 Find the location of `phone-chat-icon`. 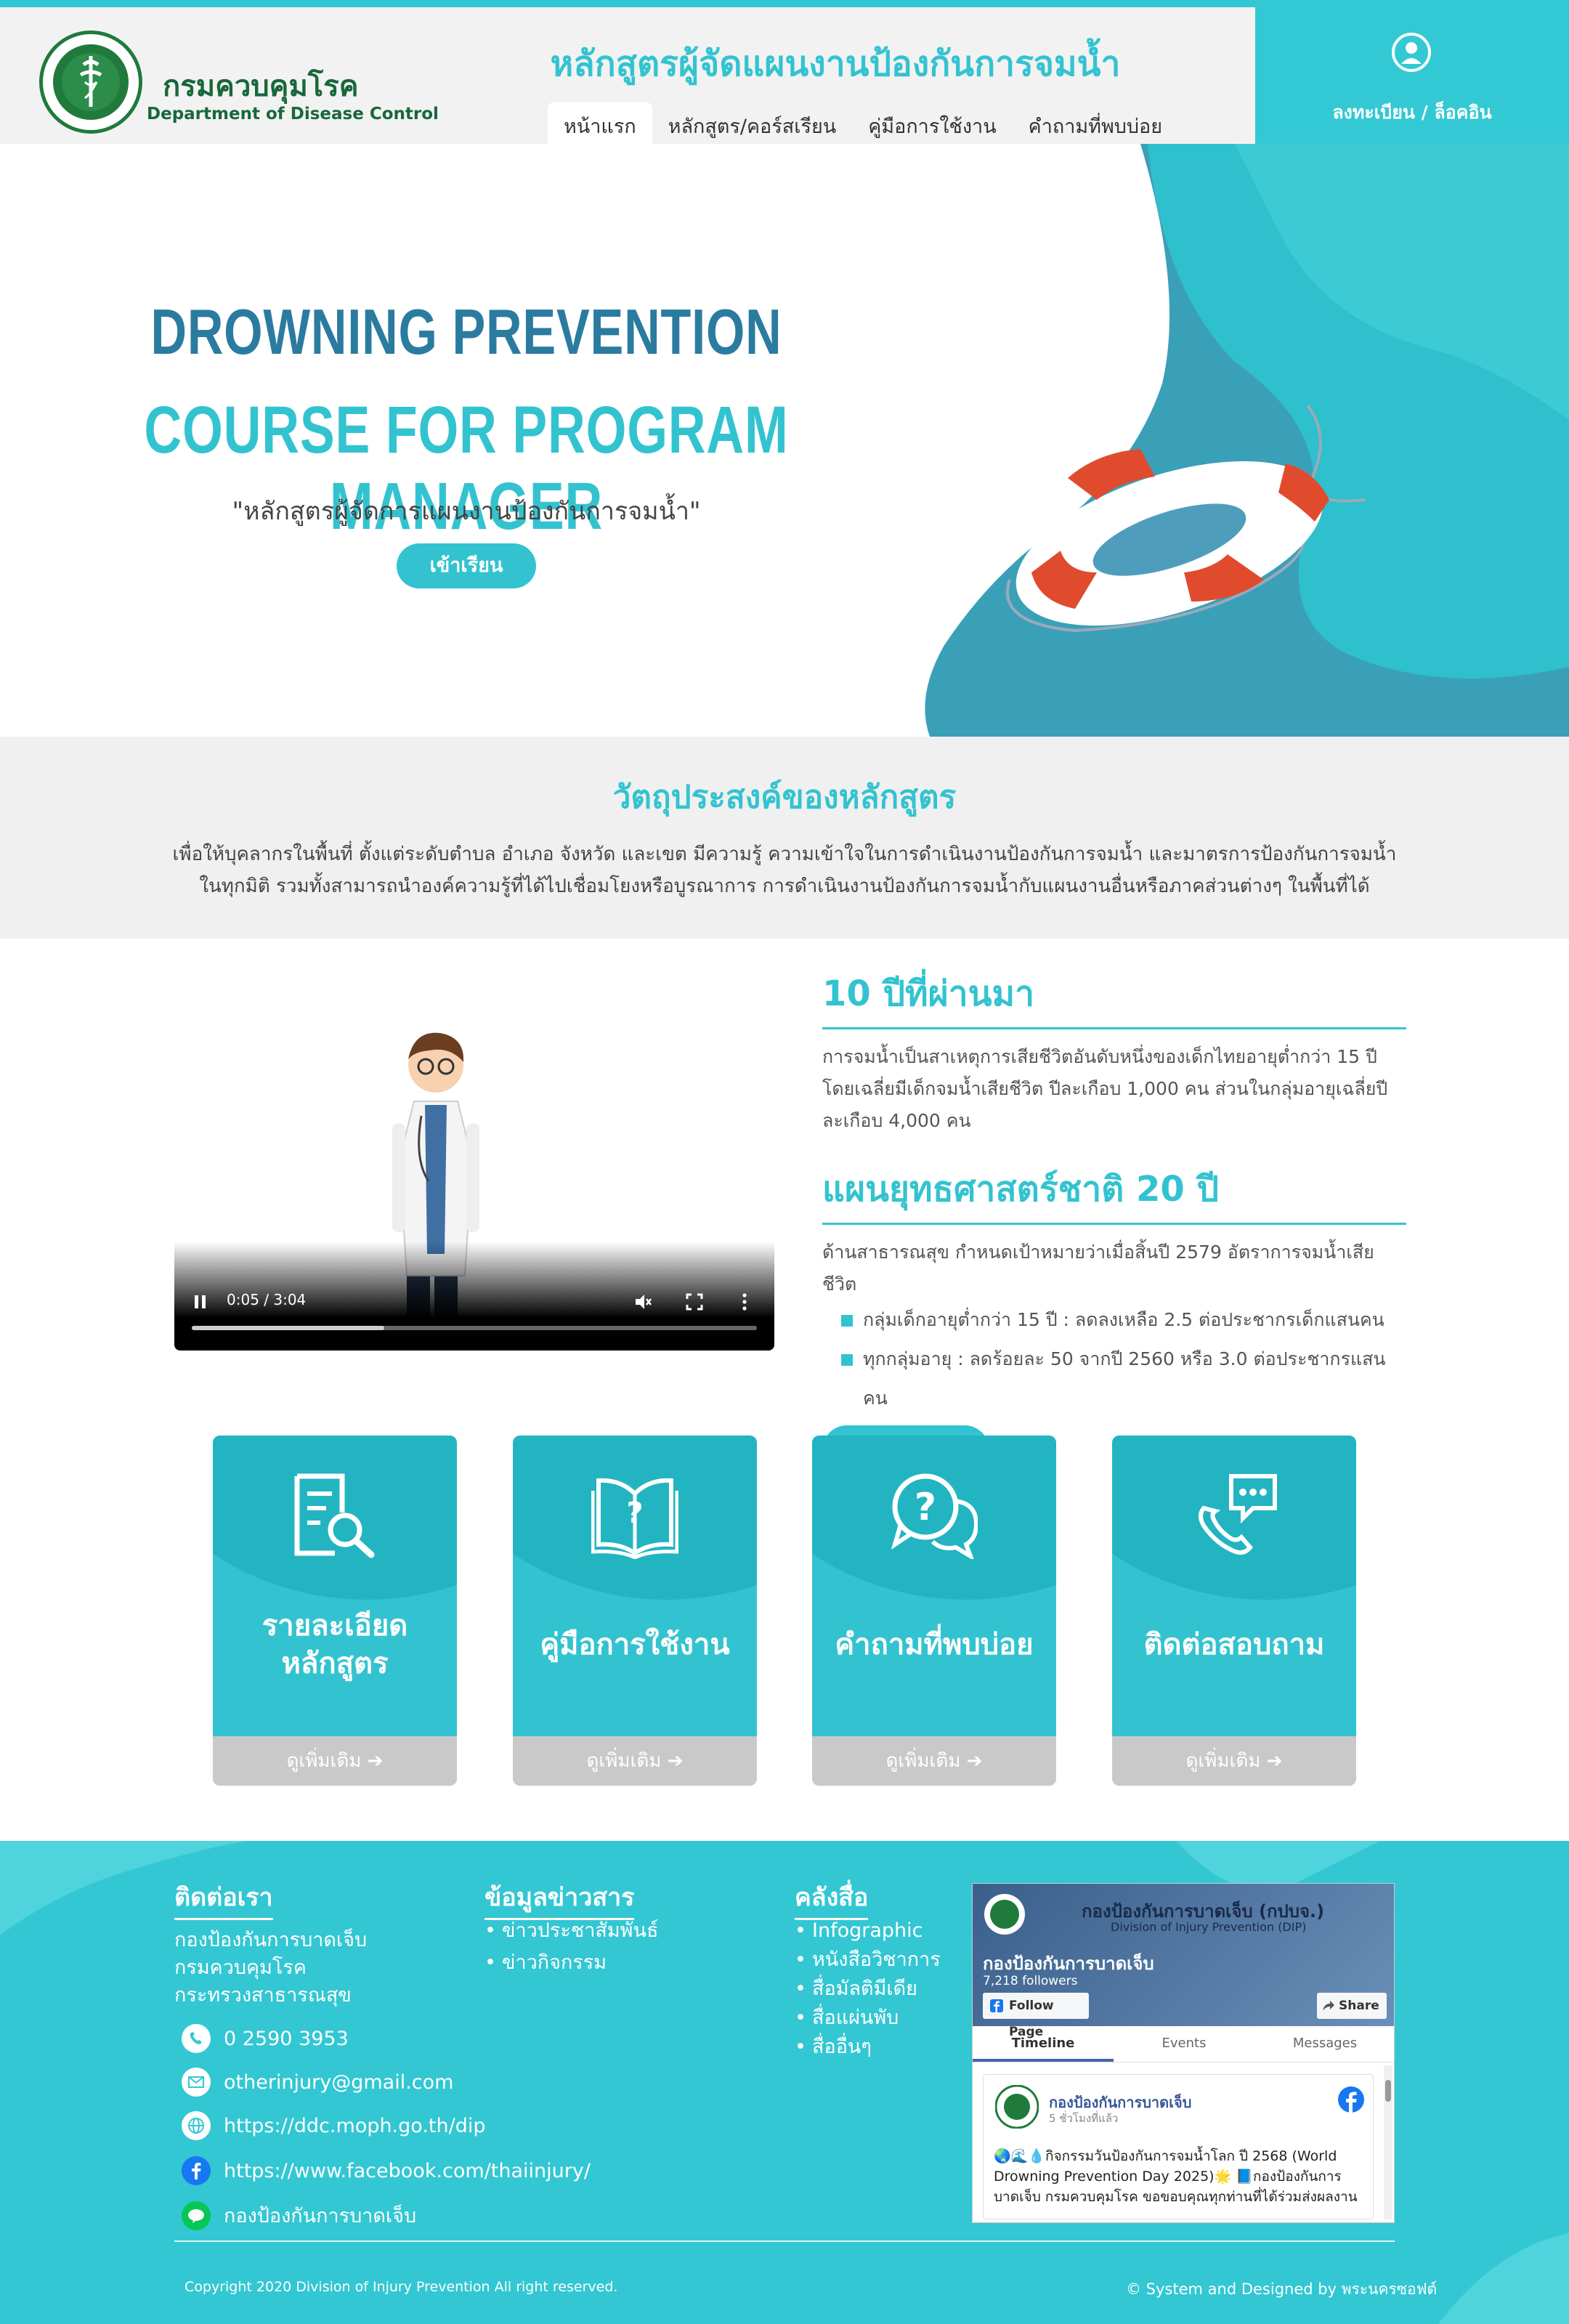

phone-chat-icon is located at coordinates (1238, 1514).